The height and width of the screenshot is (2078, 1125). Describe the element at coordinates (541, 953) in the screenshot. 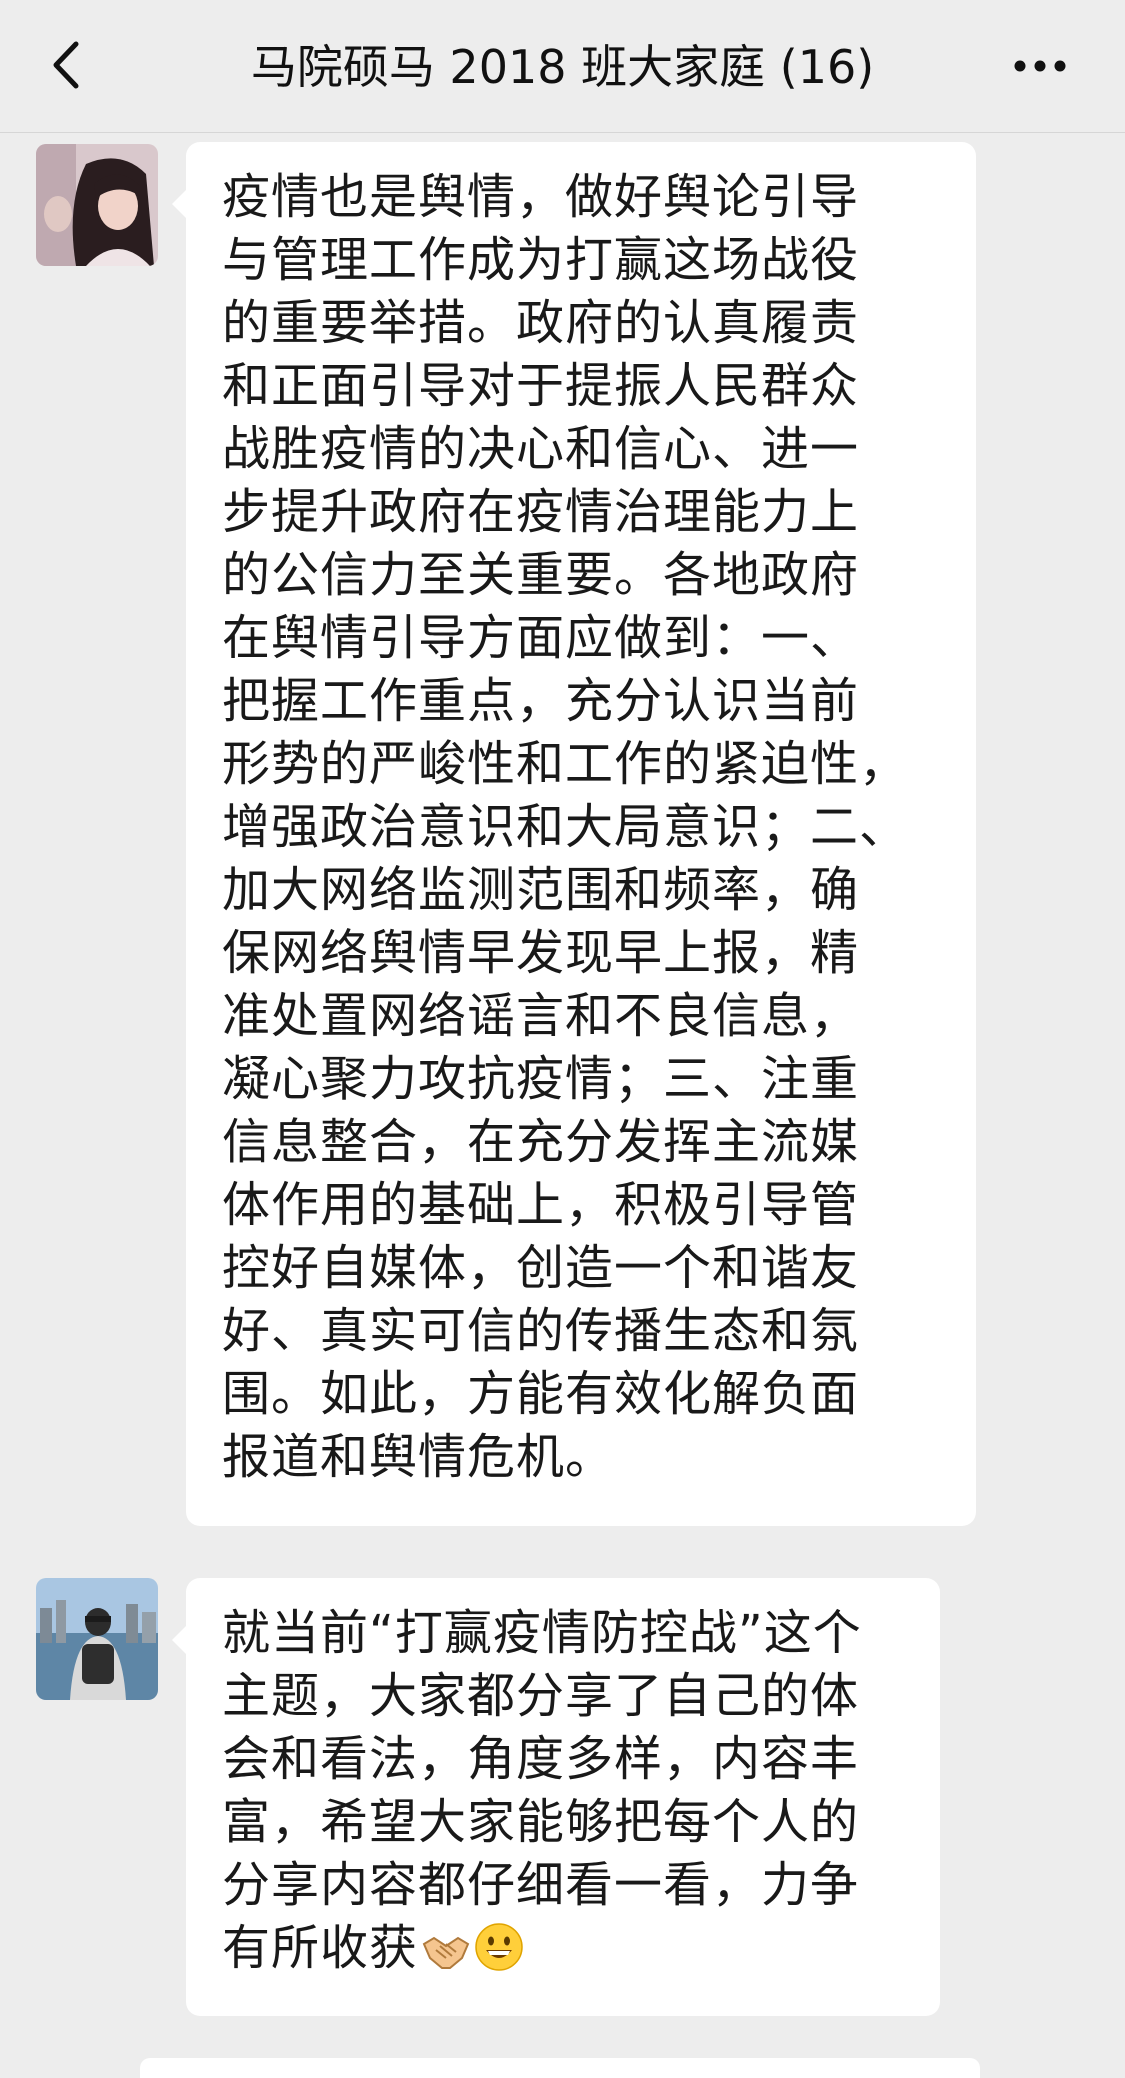

I see `message-line: 保网络舆情早发现早上报，精` at that location.